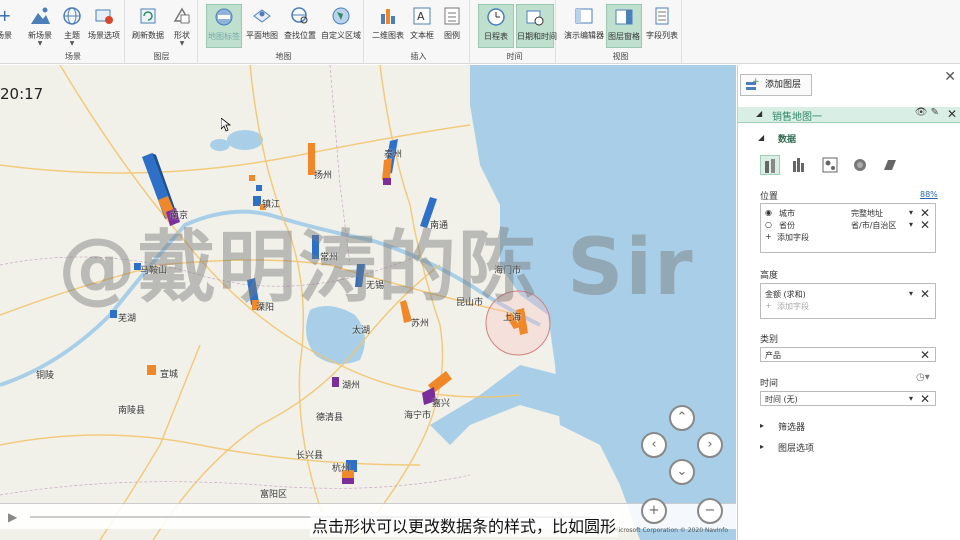 This screenshot has width=960, height=540. Describe the element at coordinates (800, 165) in the screenshot. I see `clustered-column-icon` at that location.